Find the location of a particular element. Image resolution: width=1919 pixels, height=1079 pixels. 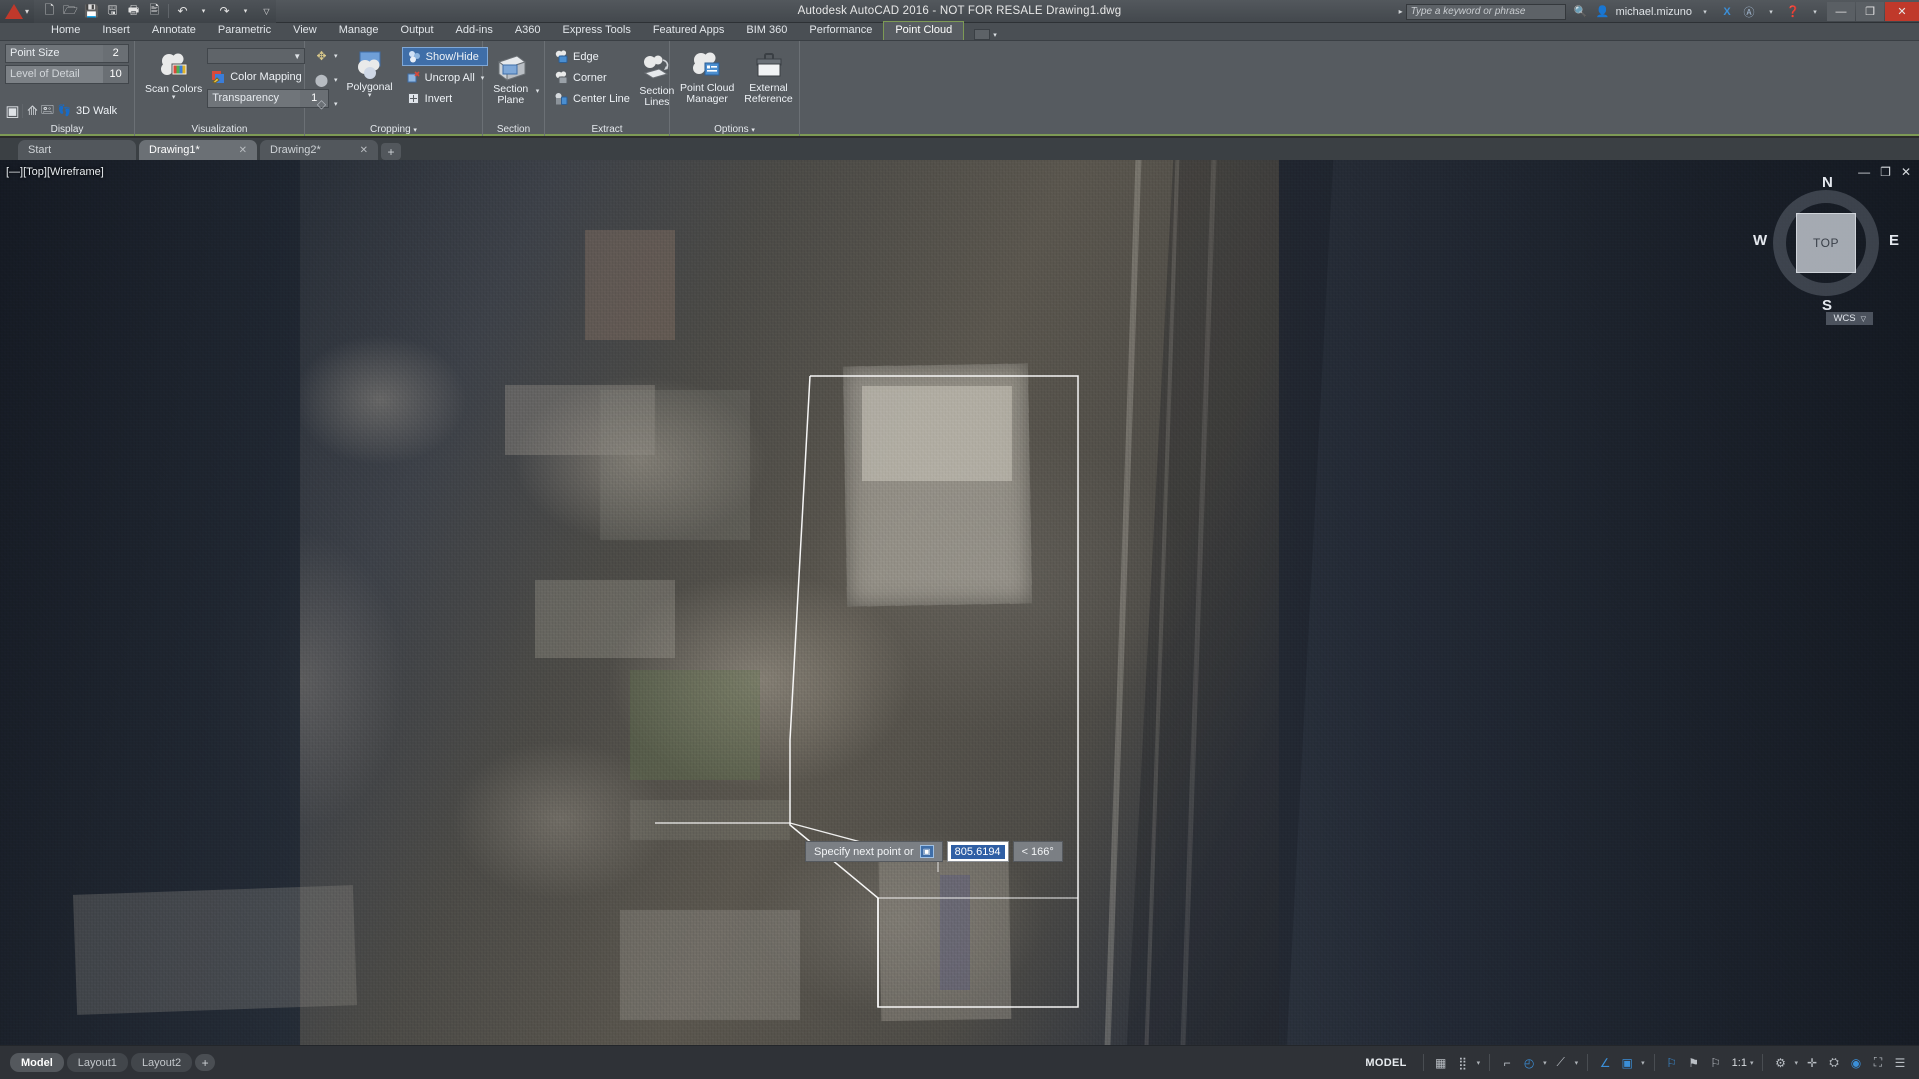

polygonal-crop-button: Polygonal ▾ is located at coordinates (370, 82).